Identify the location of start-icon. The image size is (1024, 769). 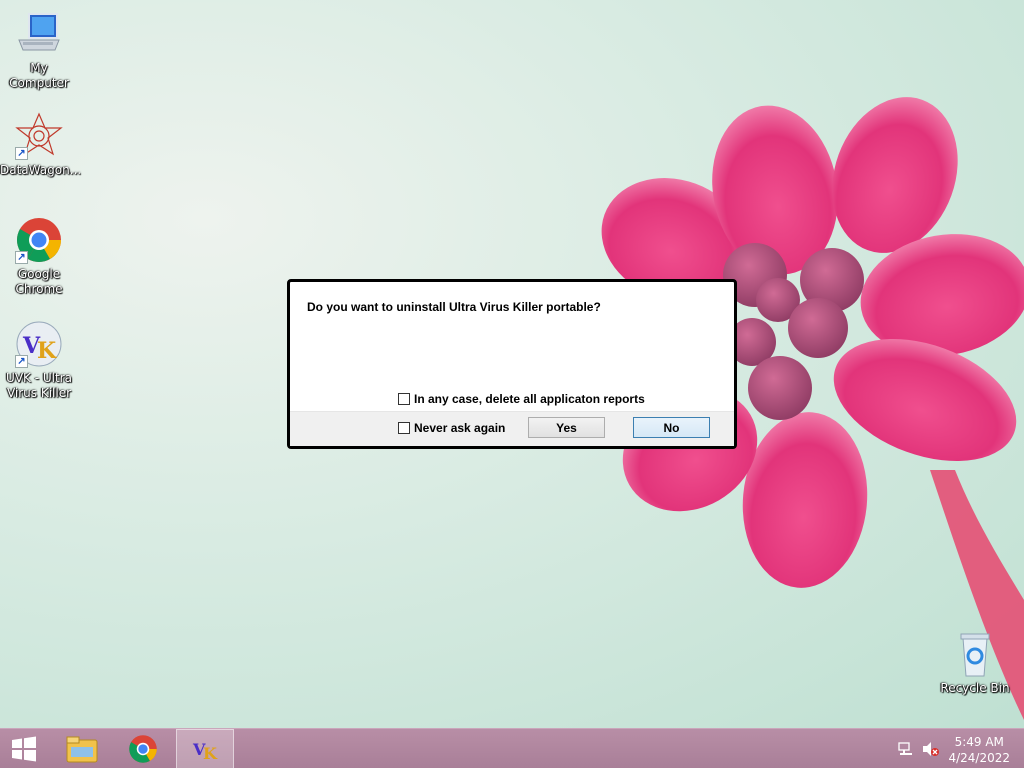
(24, 749).